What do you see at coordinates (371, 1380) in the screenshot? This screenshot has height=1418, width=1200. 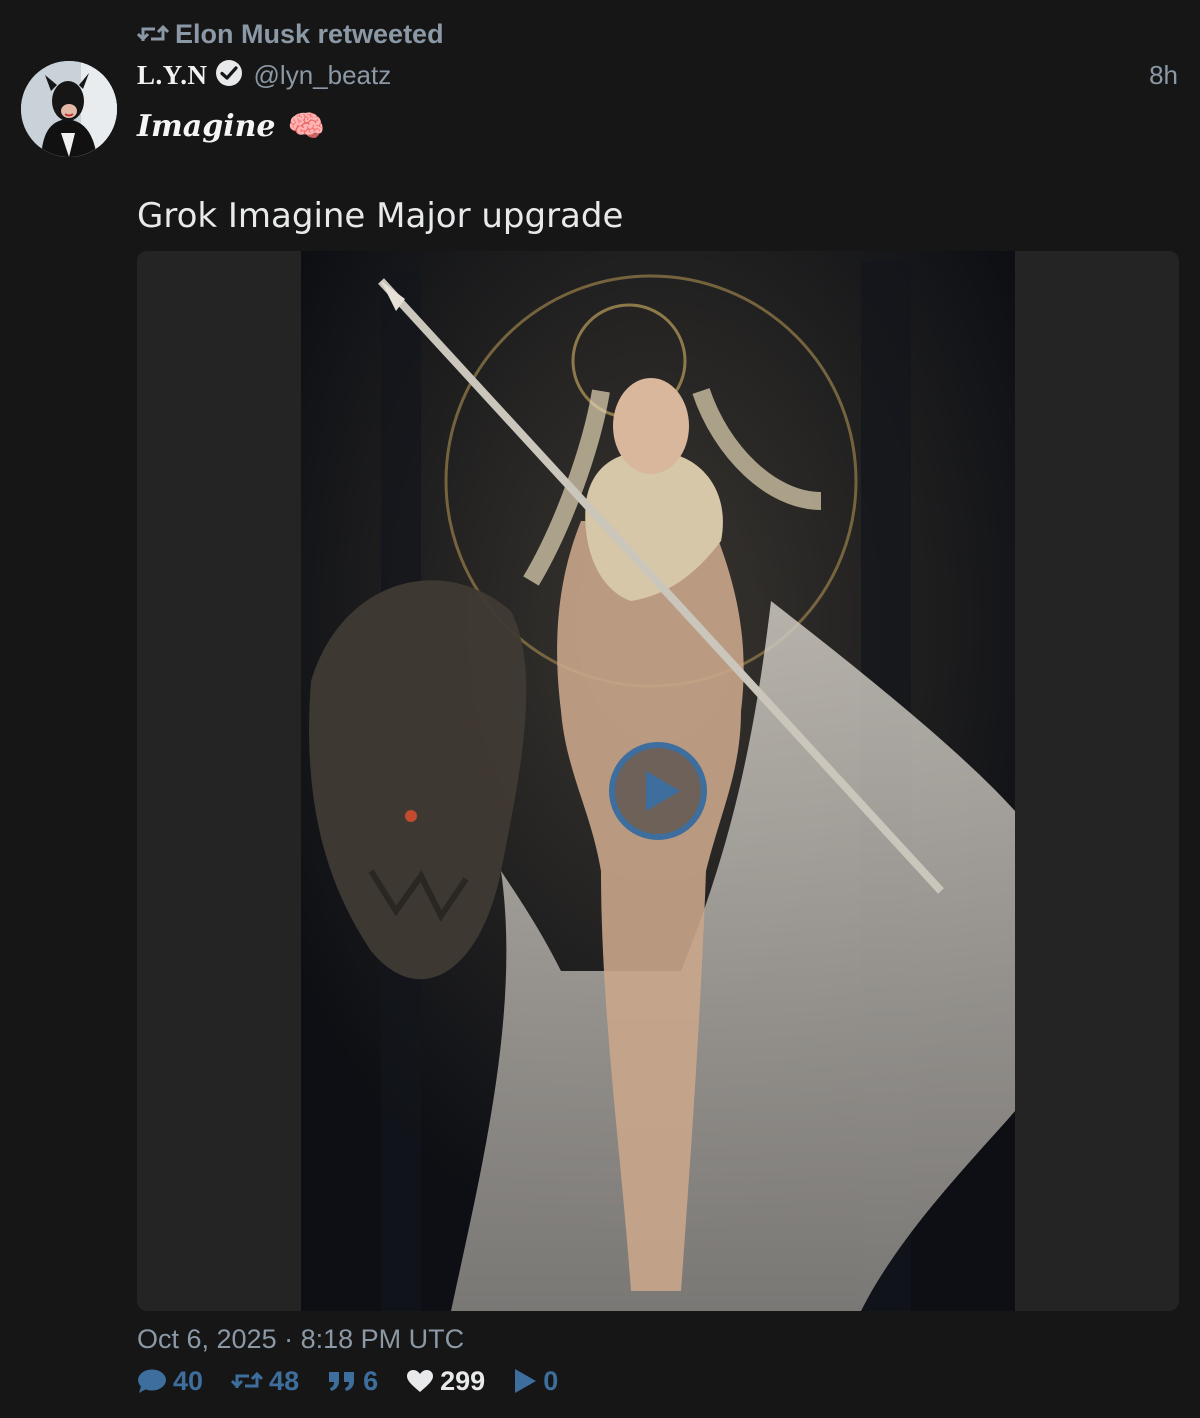 I see `quote-count: 6` at bounding box center [371, 1380].